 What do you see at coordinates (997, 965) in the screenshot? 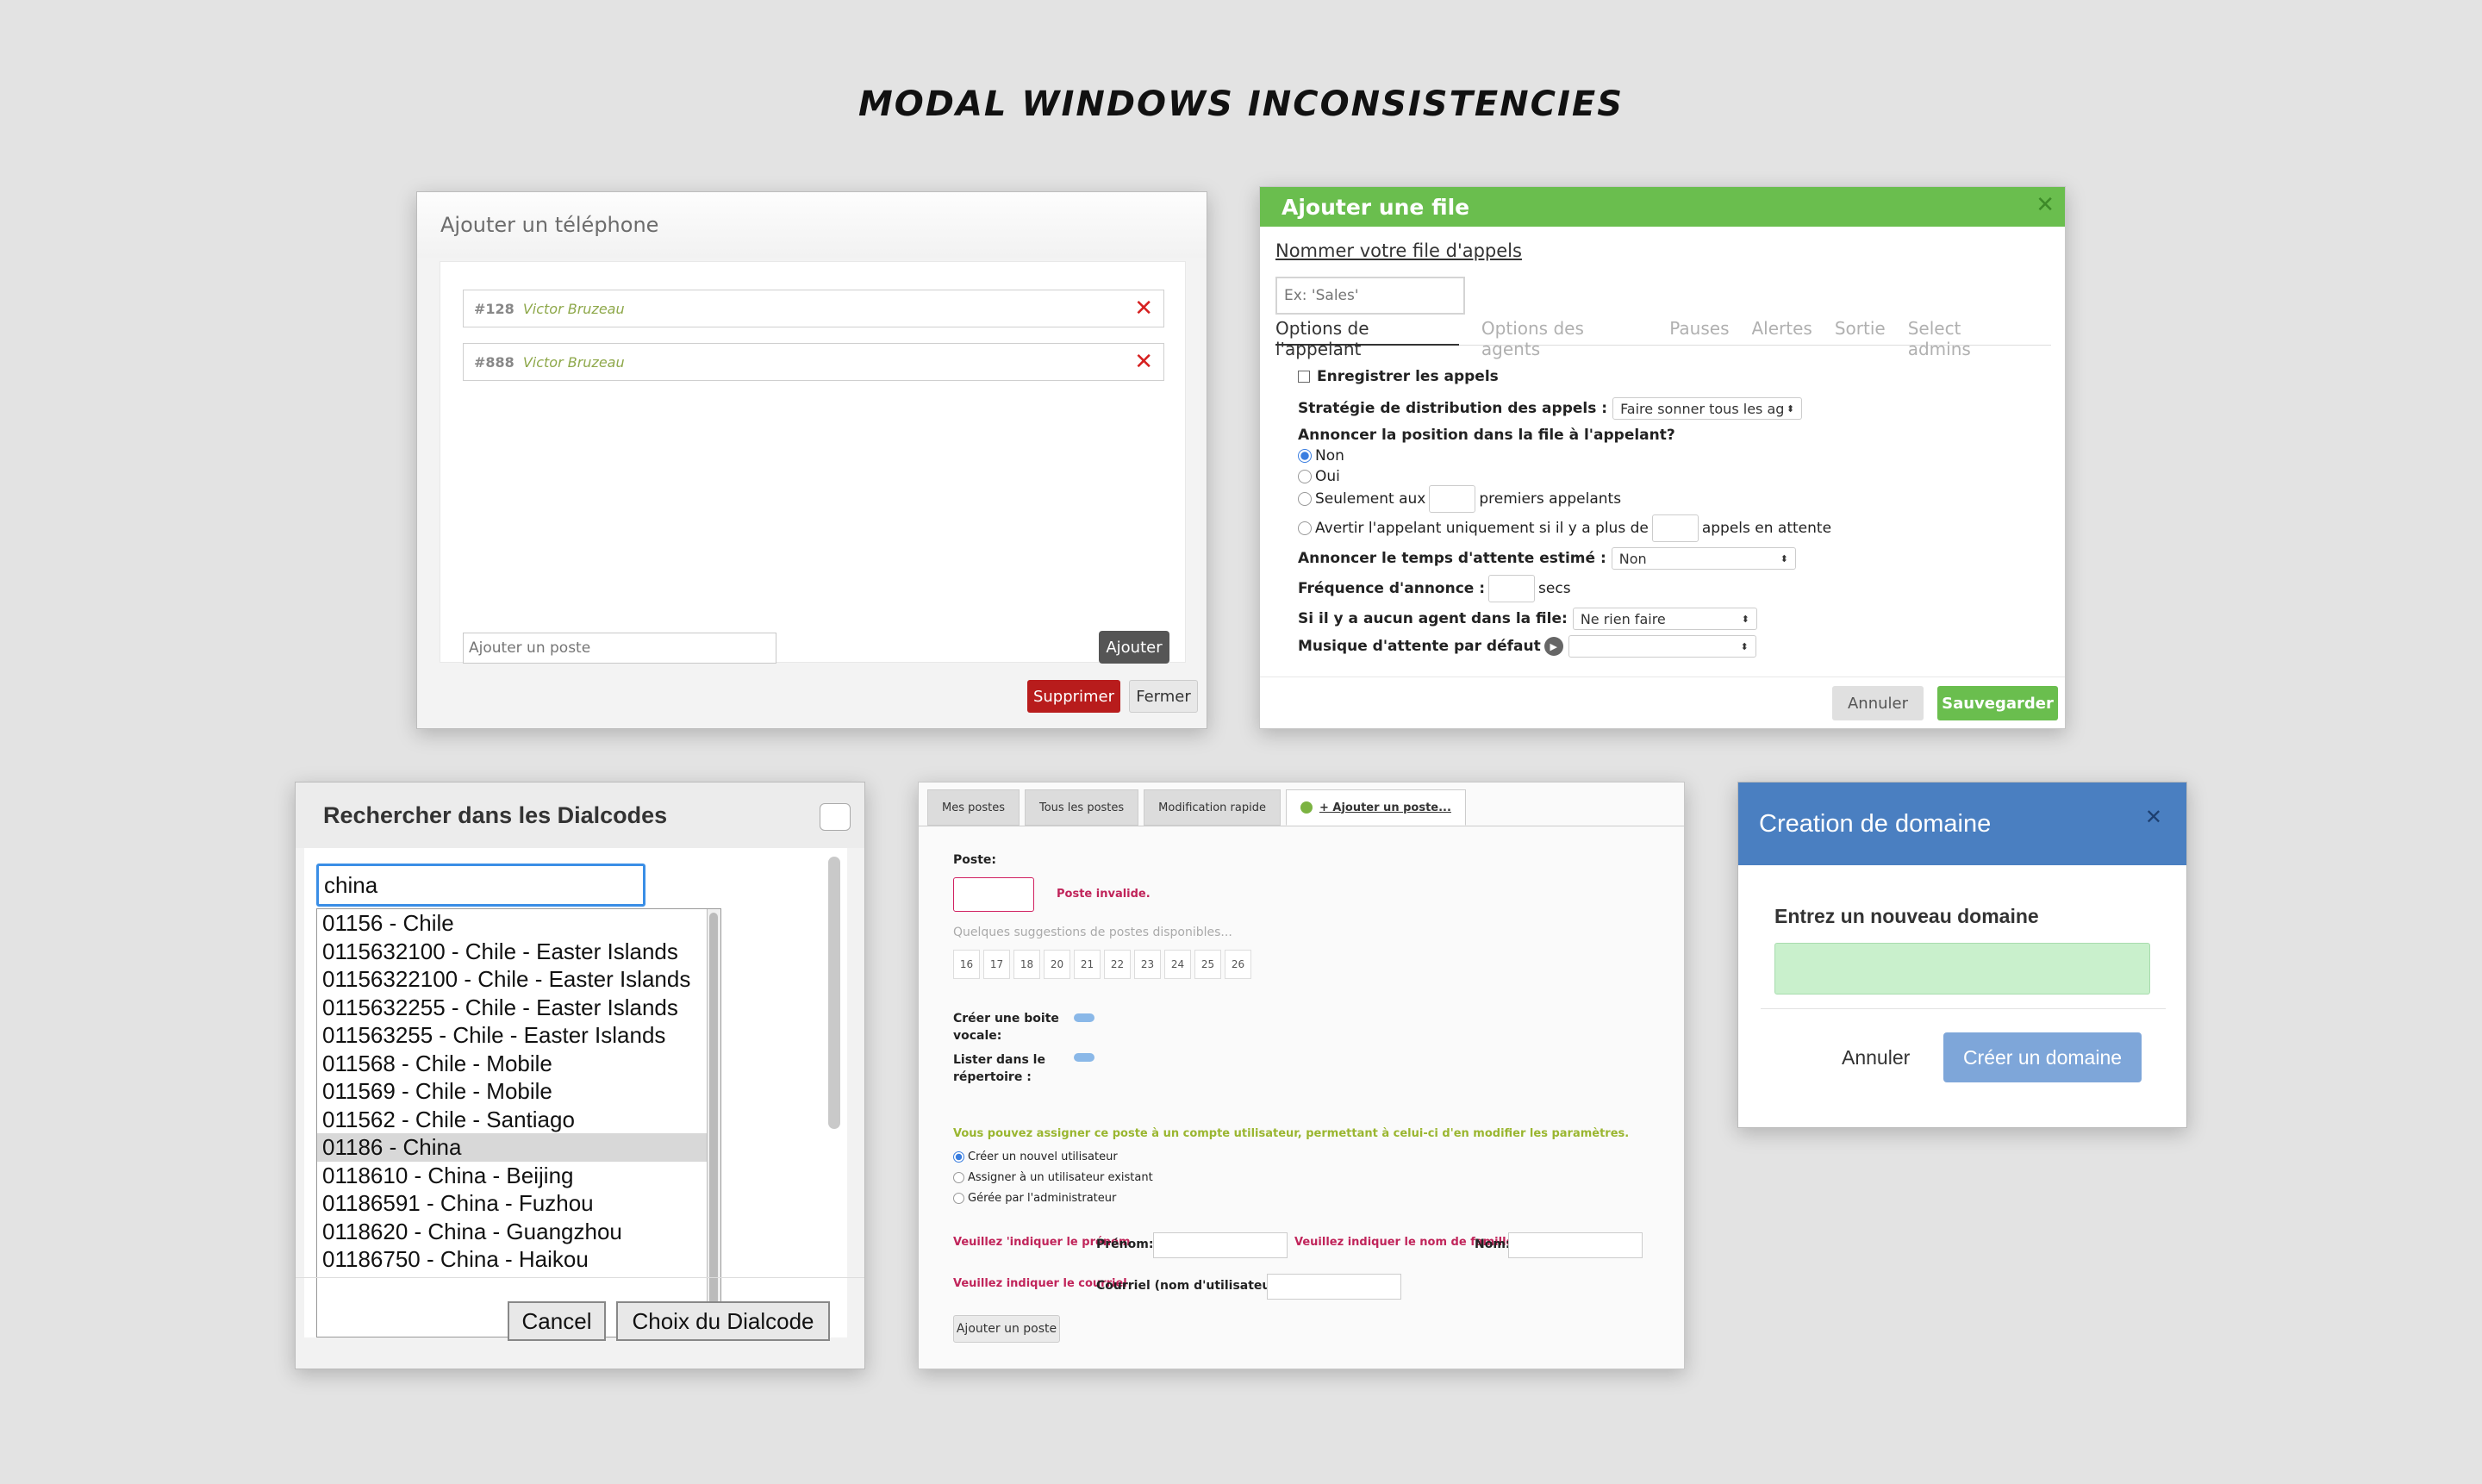
I see `suggestion-chip: 17` at bounding box center [997, 965].